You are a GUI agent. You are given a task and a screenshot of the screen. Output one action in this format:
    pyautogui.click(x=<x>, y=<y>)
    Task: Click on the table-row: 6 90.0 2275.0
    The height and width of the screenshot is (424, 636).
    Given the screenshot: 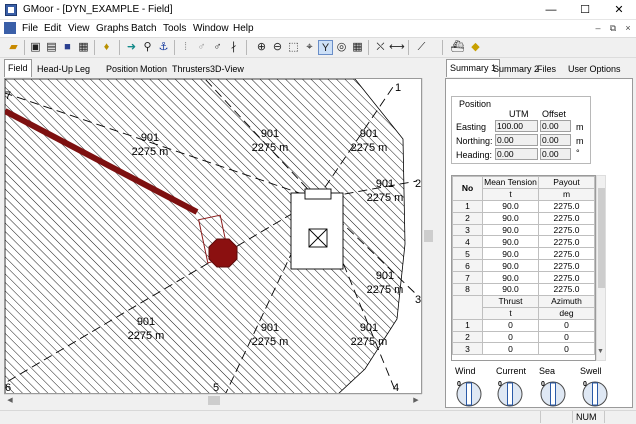 What is the action you would take?
    pyautogui.click(x=523, y=266)
    